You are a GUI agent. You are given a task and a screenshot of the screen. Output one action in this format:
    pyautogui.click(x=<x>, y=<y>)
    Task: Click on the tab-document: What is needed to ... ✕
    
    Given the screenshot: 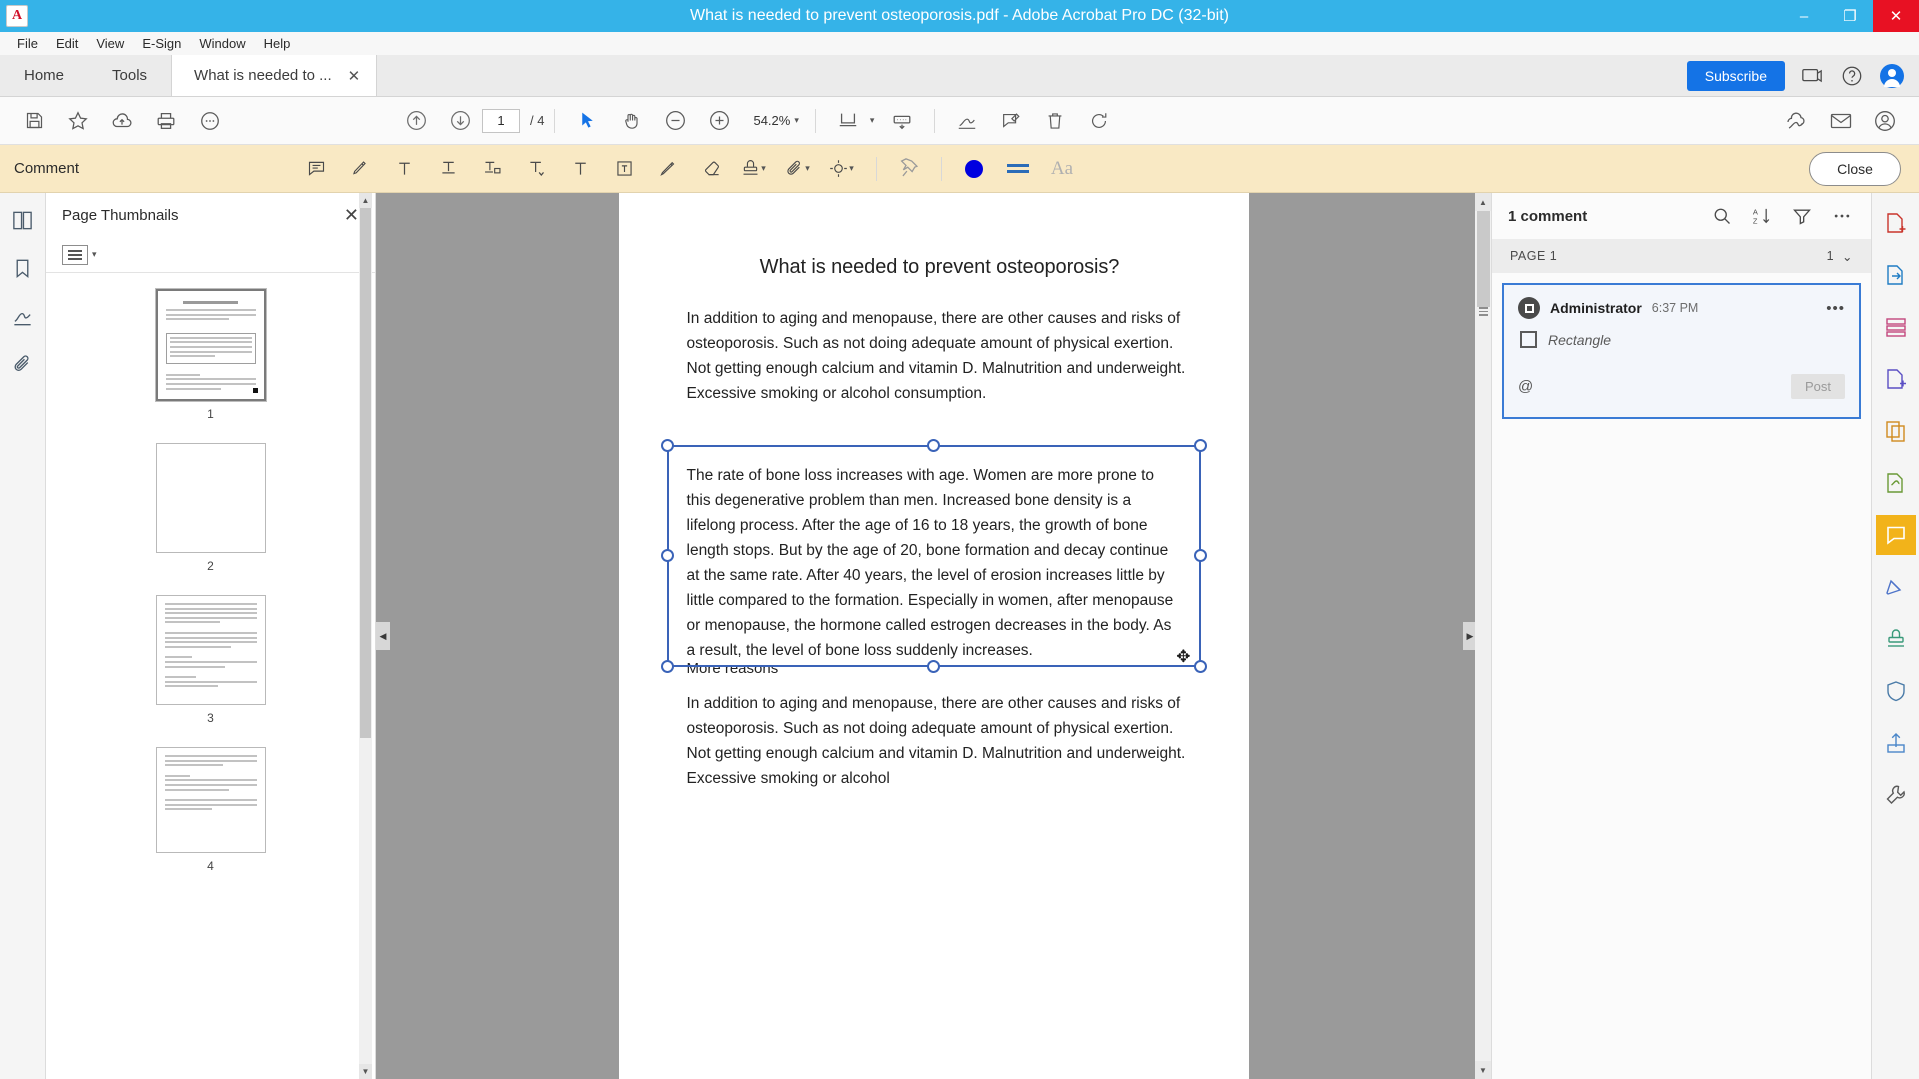 What is the action you would take?
    pyautogui.click(x=274, y=75)
    